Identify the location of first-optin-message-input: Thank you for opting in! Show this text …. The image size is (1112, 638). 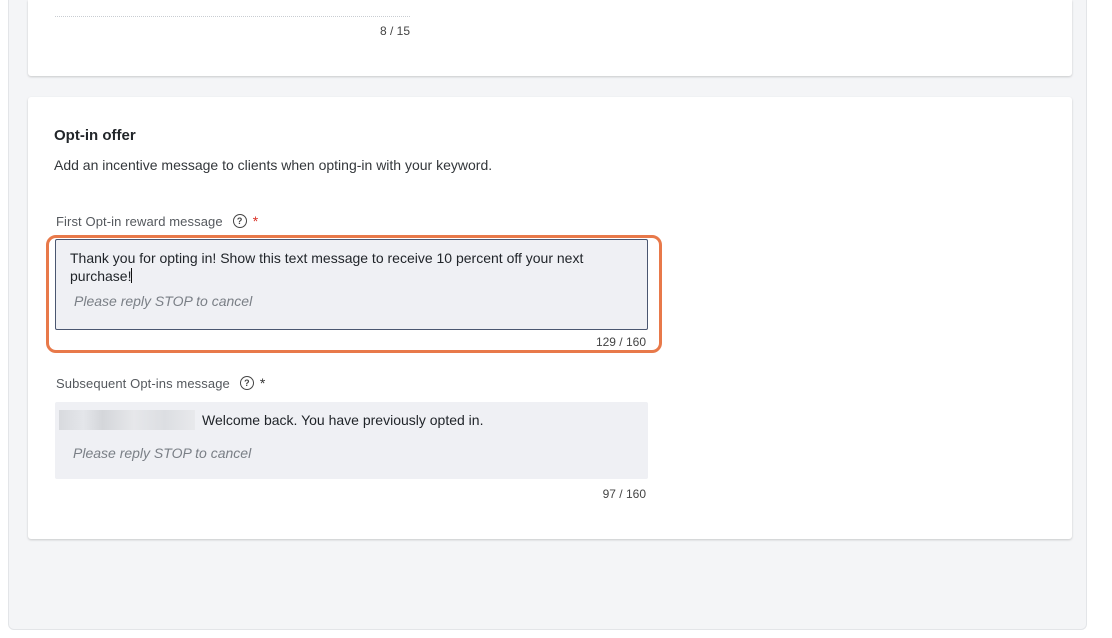
(351, 284).